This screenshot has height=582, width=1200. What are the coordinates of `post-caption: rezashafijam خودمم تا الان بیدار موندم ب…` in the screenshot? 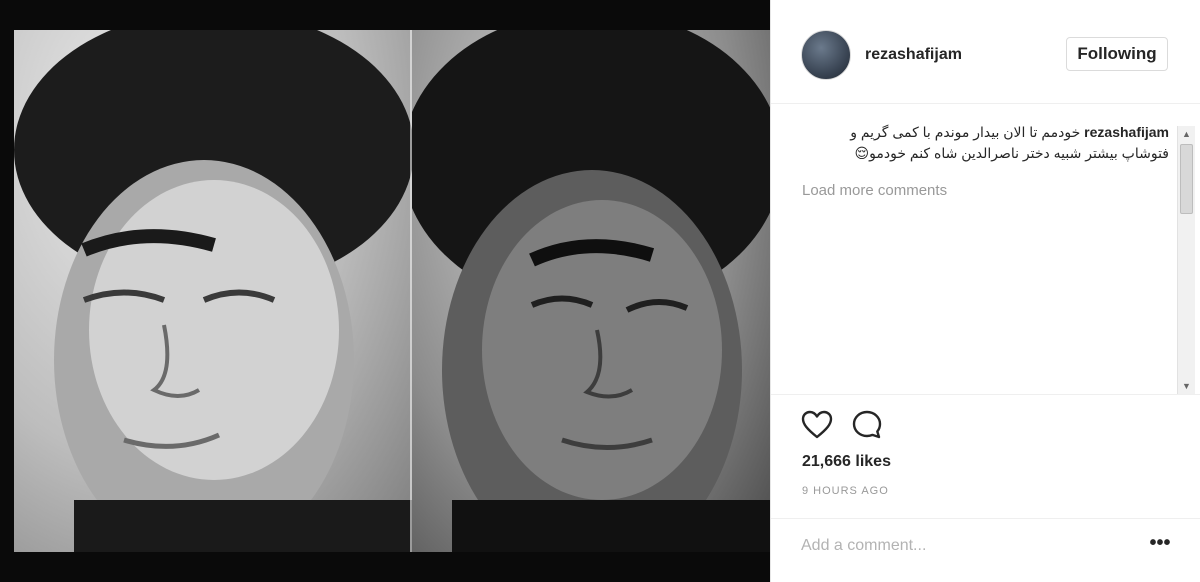 It's located at (985, 143).